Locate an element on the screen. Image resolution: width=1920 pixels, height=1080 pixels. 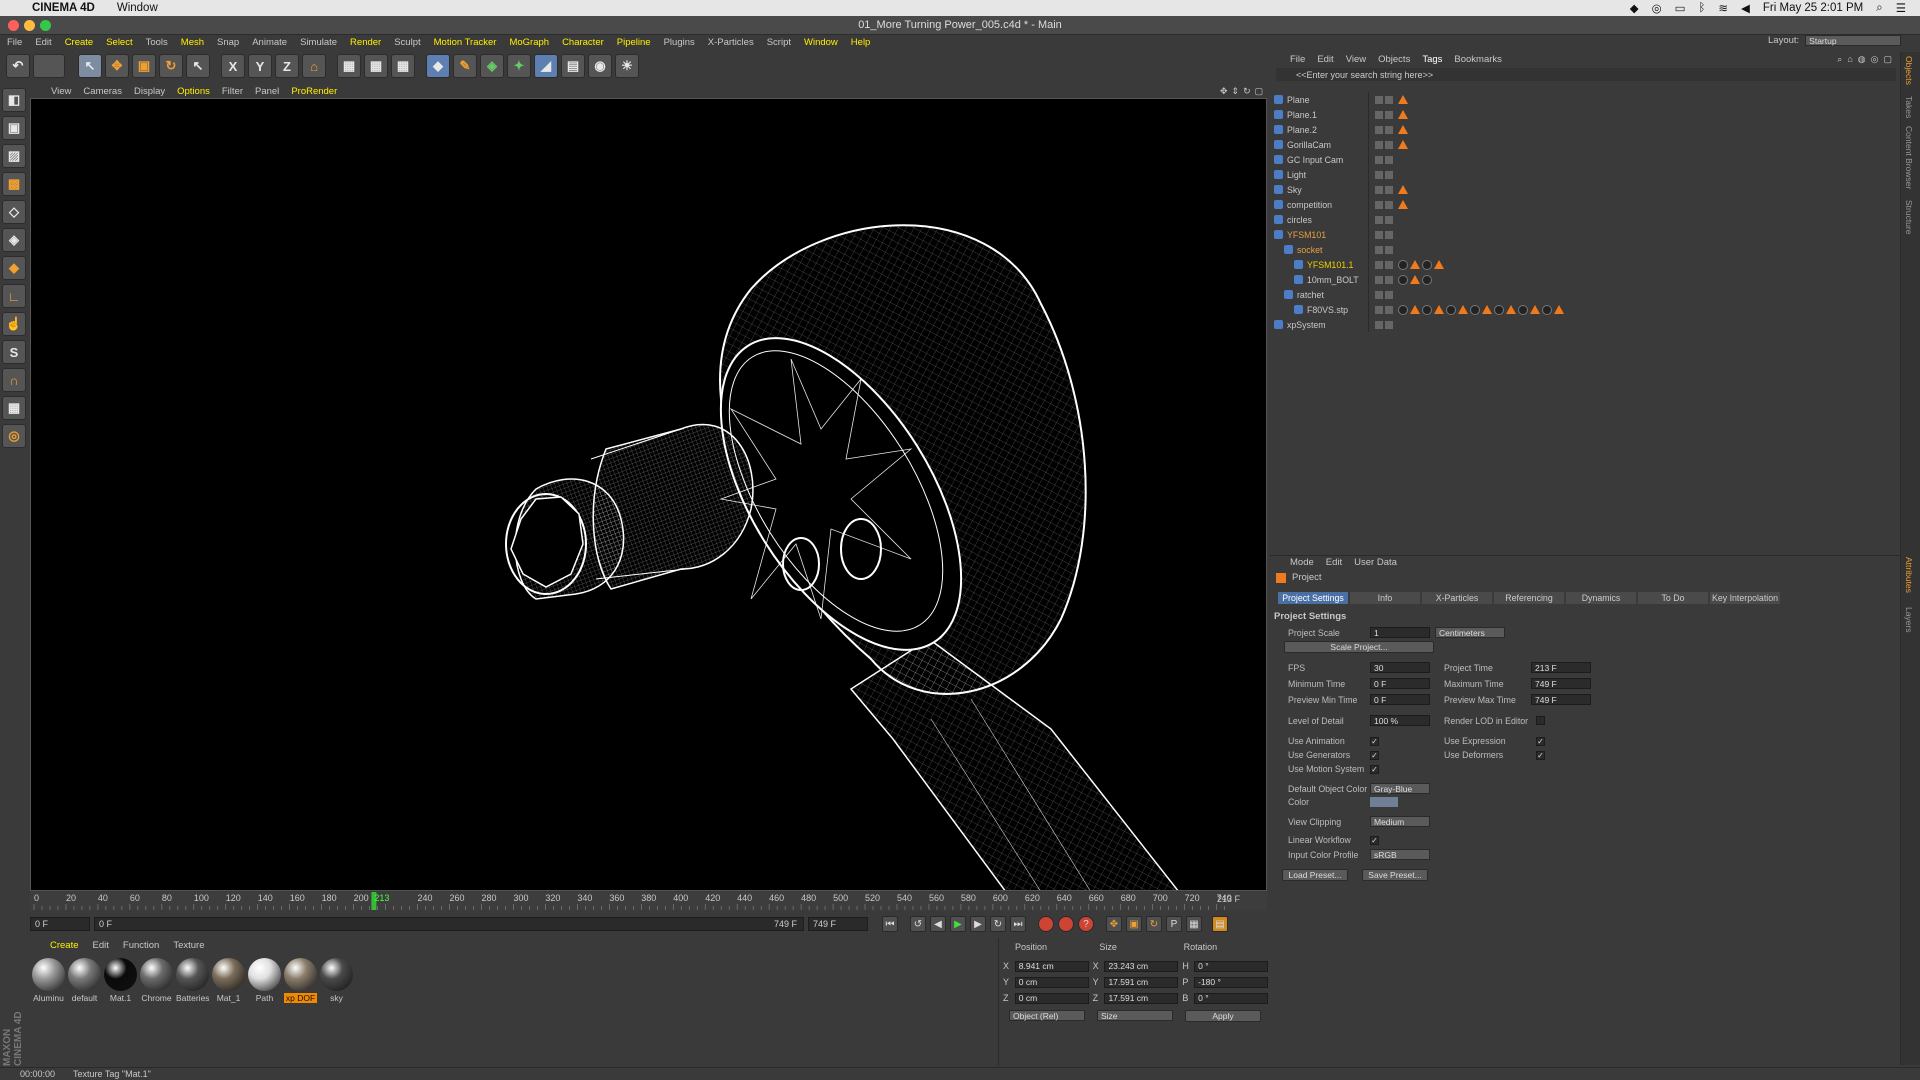
next-frame-icon: ▶ is located at coordinates (978, 924).